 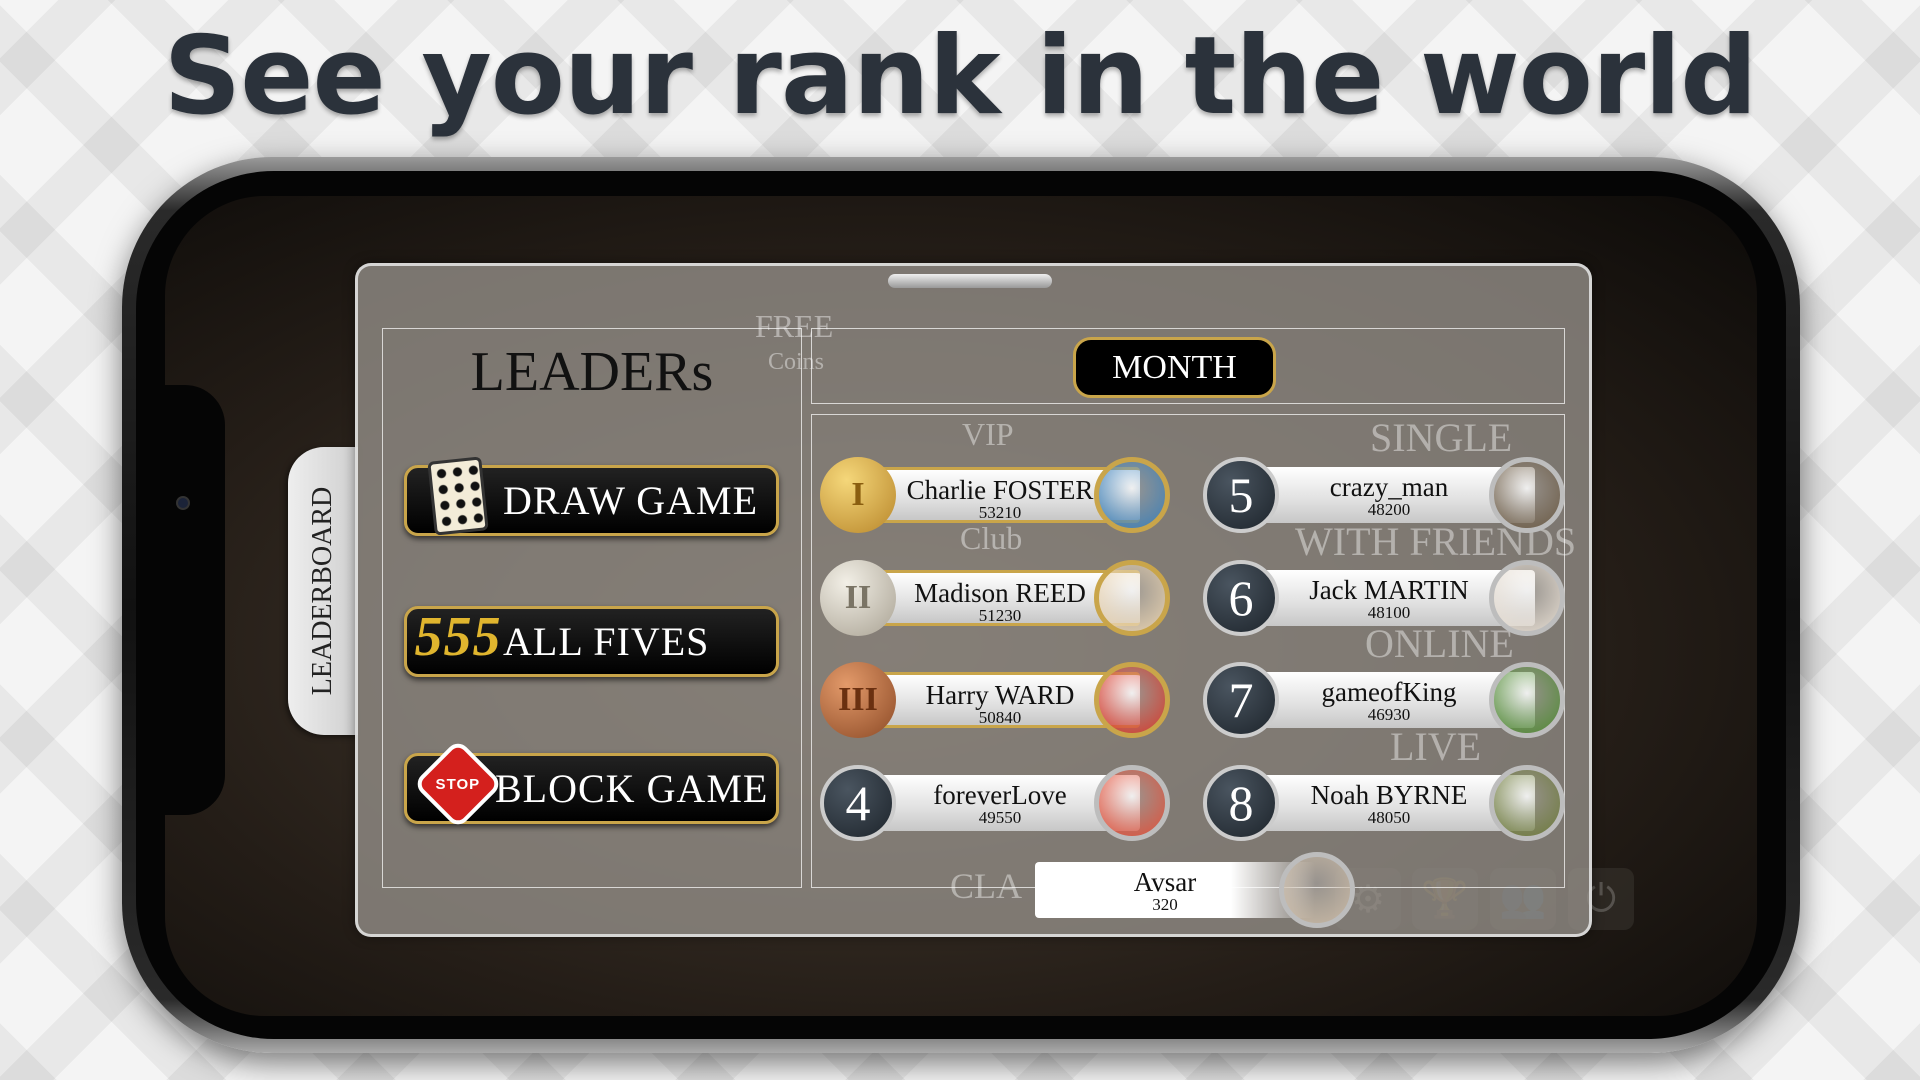 What do you see at coordinates (632, 788) in the screenshot?
I see `block-game-label: BLOCK GAME` at bounding box center [632, 788].